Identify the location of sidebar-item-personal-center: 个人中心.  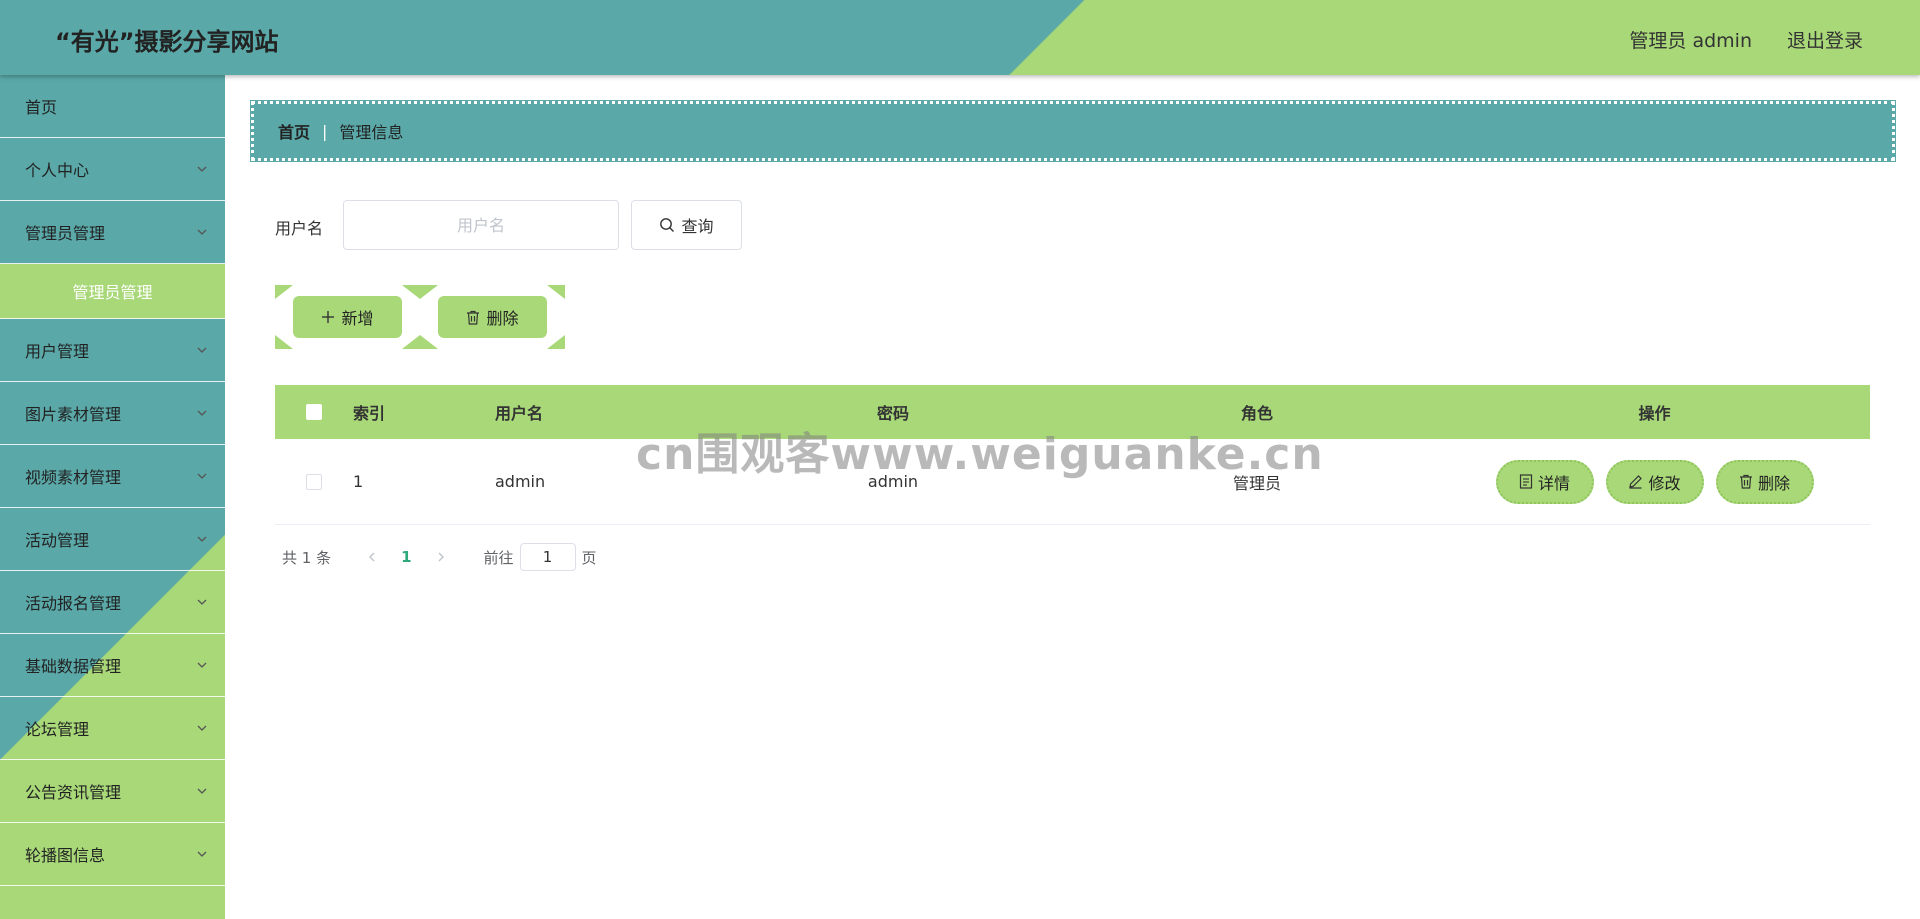
(112, 169).